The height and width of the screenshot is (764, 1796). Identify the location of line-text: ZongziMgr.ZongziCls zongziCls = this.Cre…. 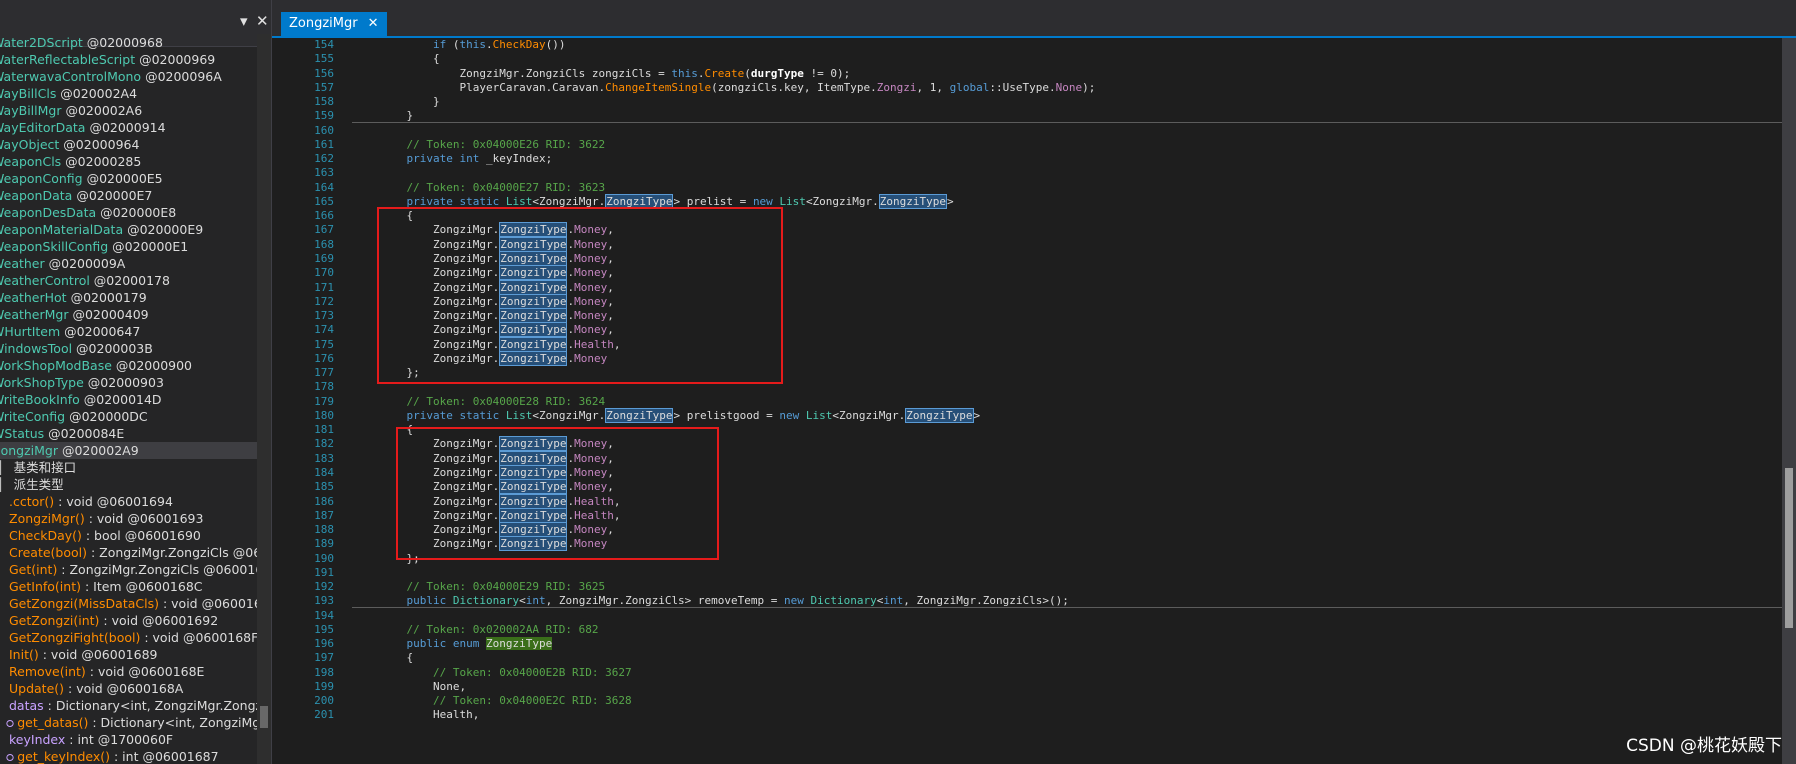
(615, 73).